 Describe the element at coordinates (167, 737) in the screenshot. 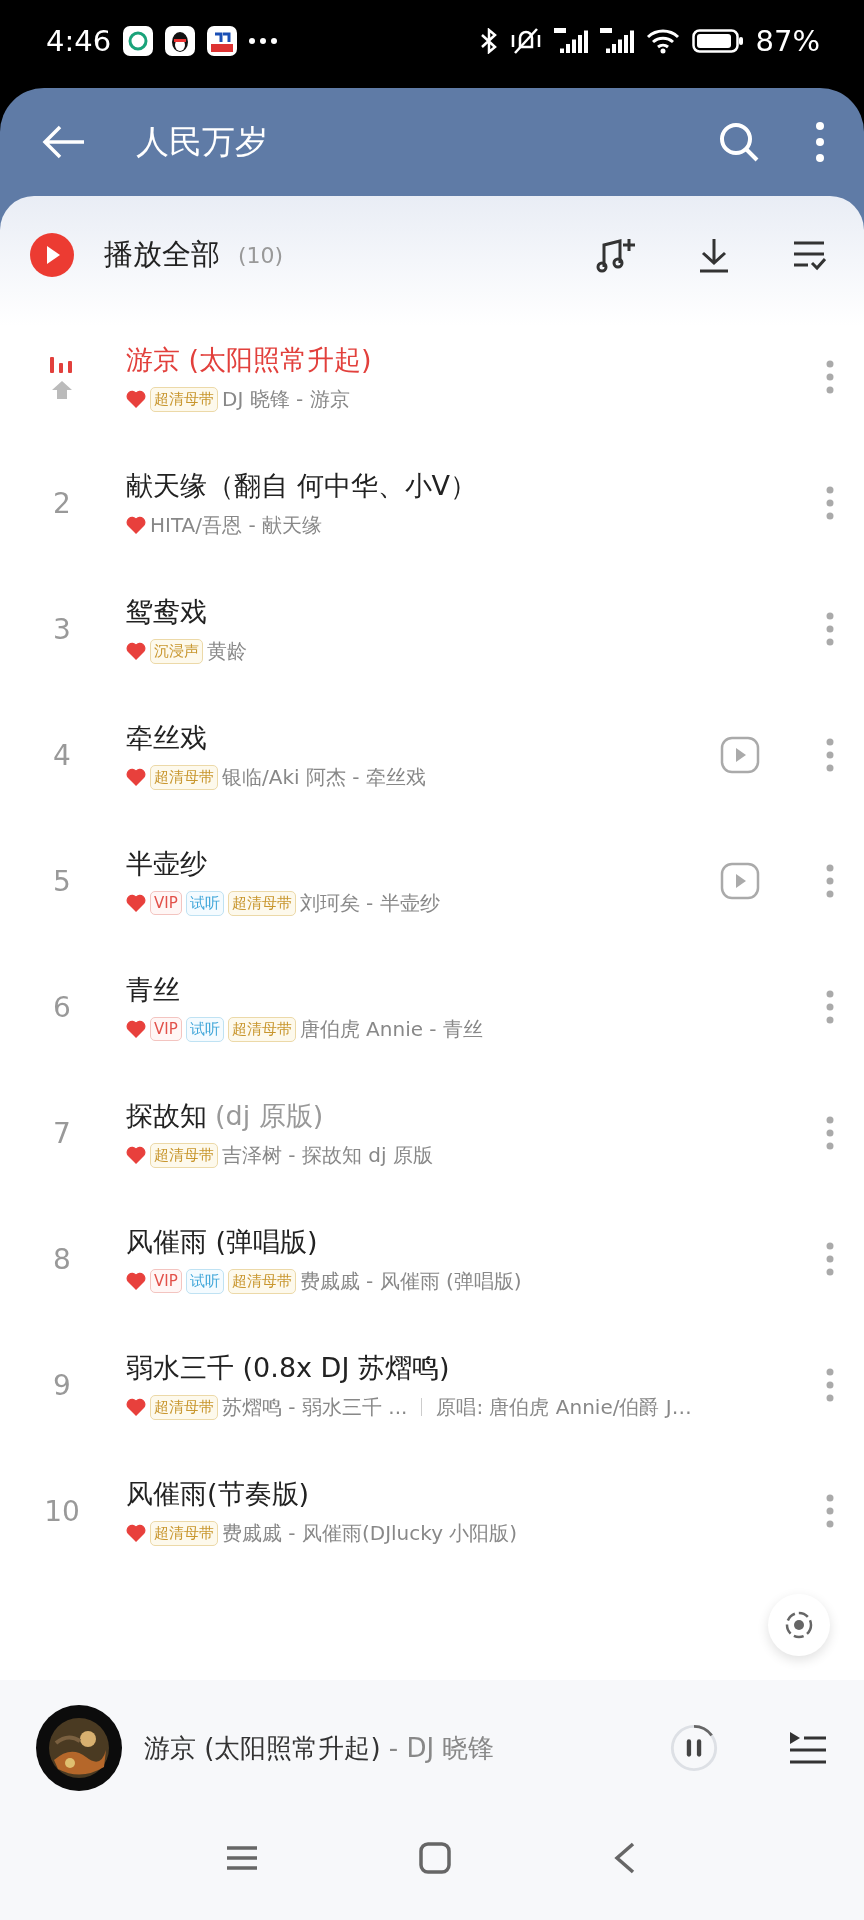

I see `song-title: 牵丝戏` at that location.